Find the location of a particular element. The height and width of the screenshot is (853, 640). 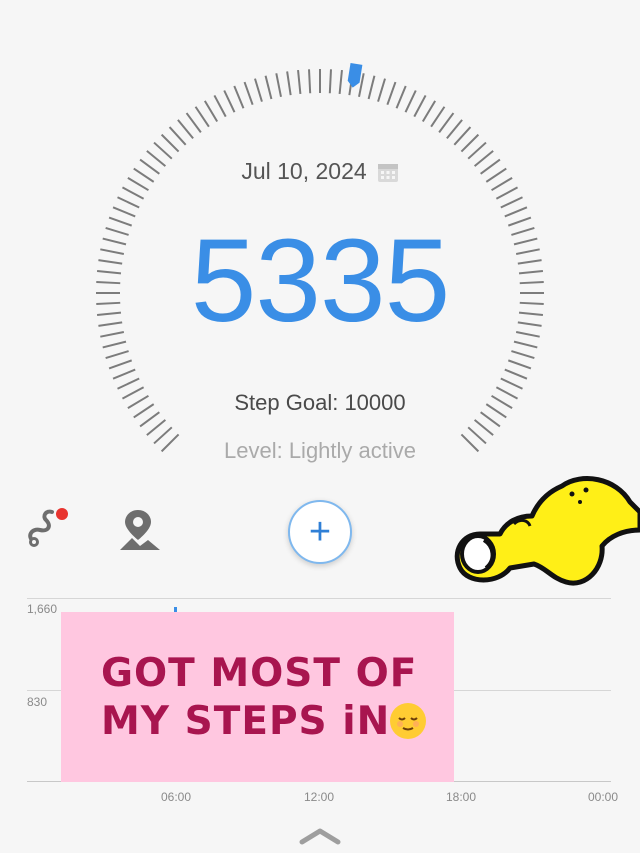

activity-level: Level: Lightly active is located at coordinates (320, 450).